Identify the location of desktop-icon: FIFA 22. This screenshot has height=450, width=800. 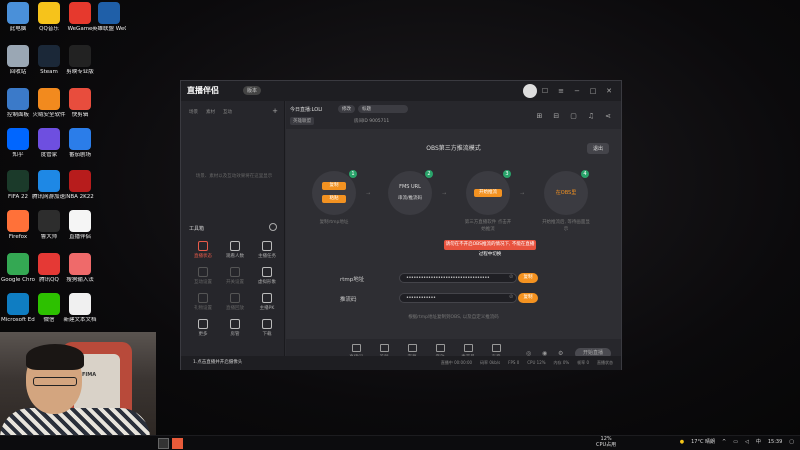
(18, 185).